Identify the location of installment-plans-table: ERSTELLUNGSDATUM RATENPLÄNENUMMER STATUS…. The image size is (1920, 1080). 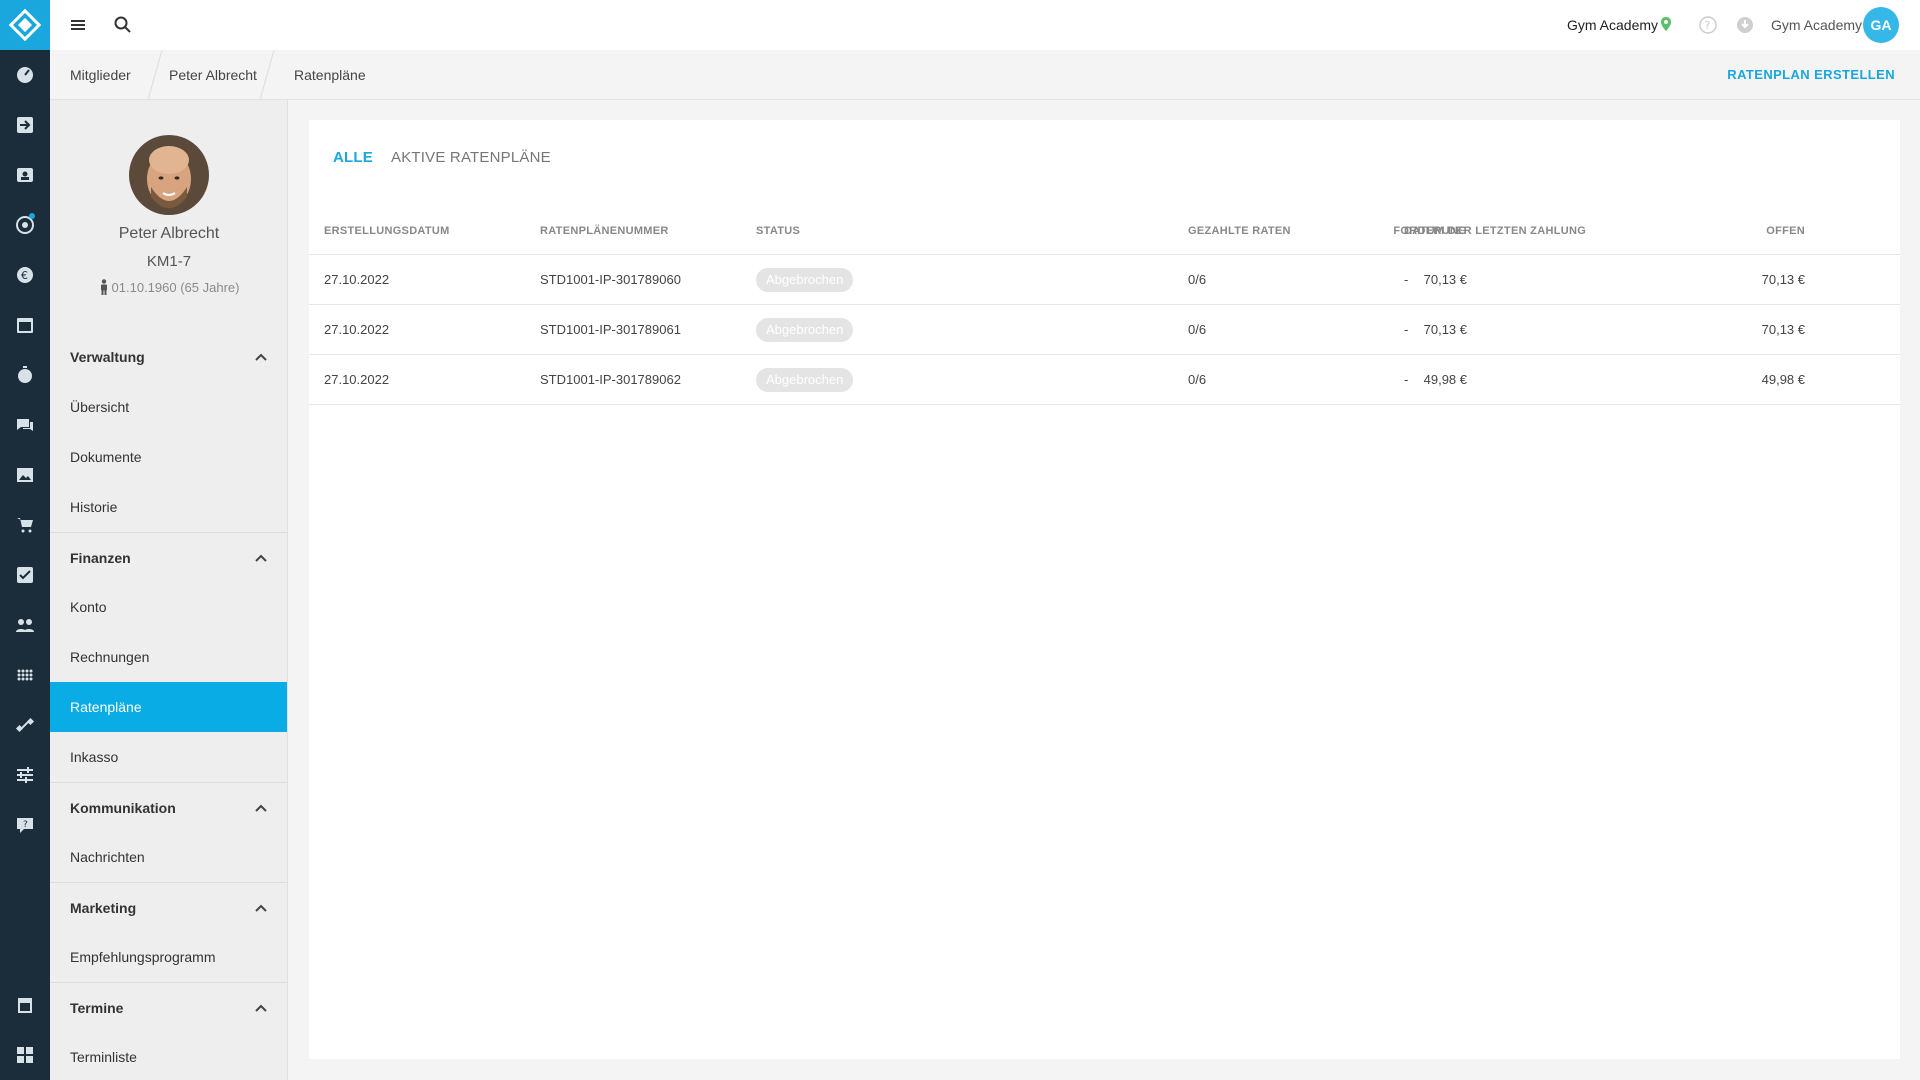
(1104, 310).